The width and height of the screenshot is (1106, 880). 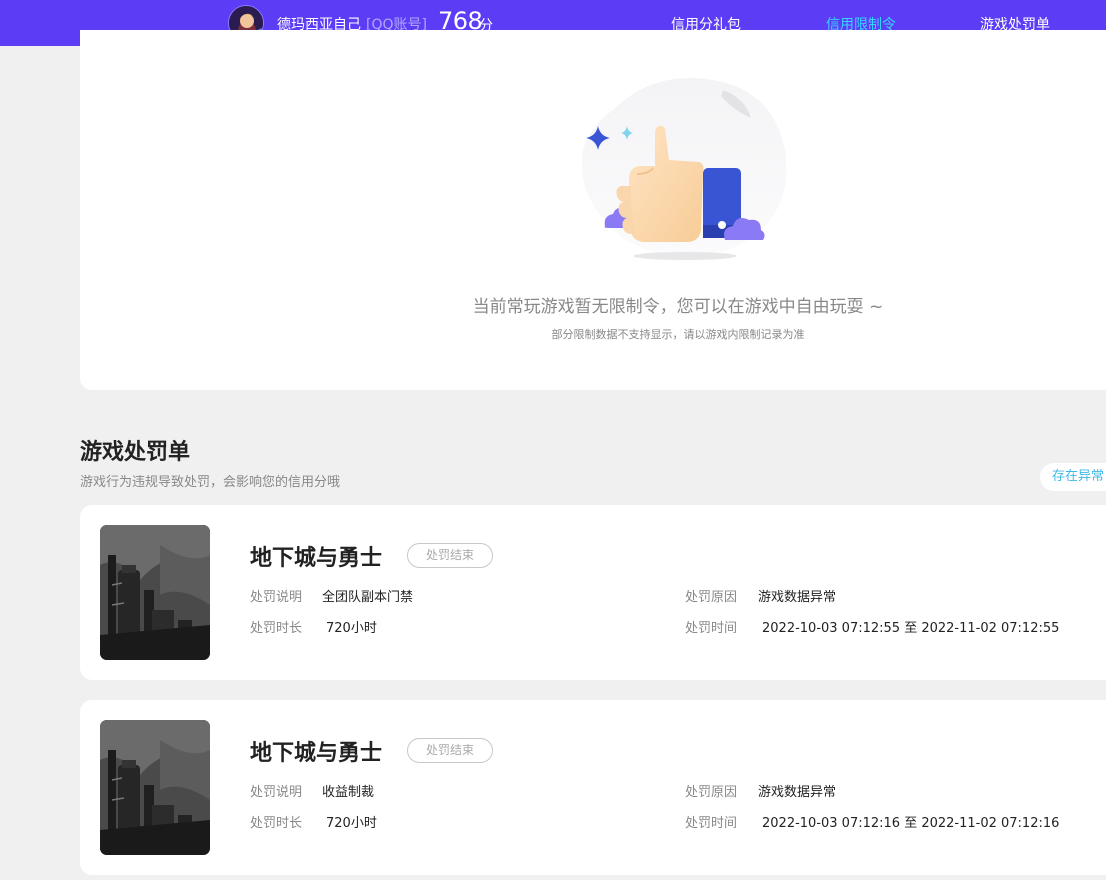 What do you see at coordinates (135, 452) in the screenshot?
I see `section-title: 游戏处罚单` at bounding box center [135, 452].